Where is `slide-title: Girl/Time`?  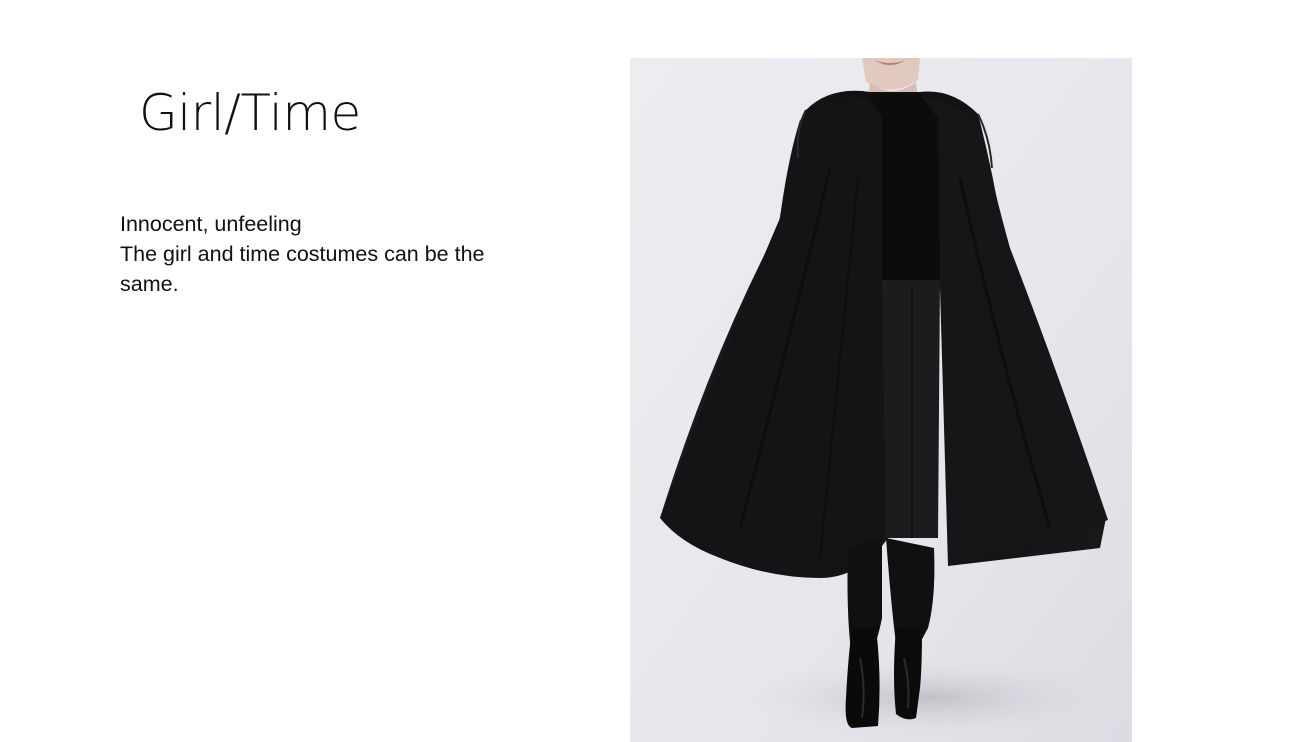 slide-title: Girl/Time is located at coordinates (250, 113).